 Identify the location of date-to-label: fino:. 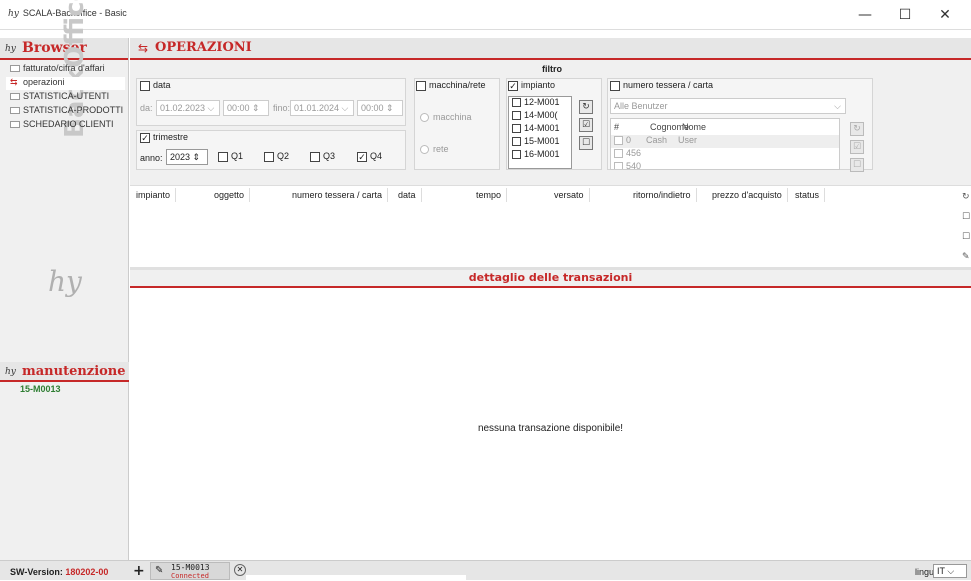
(282, 108).